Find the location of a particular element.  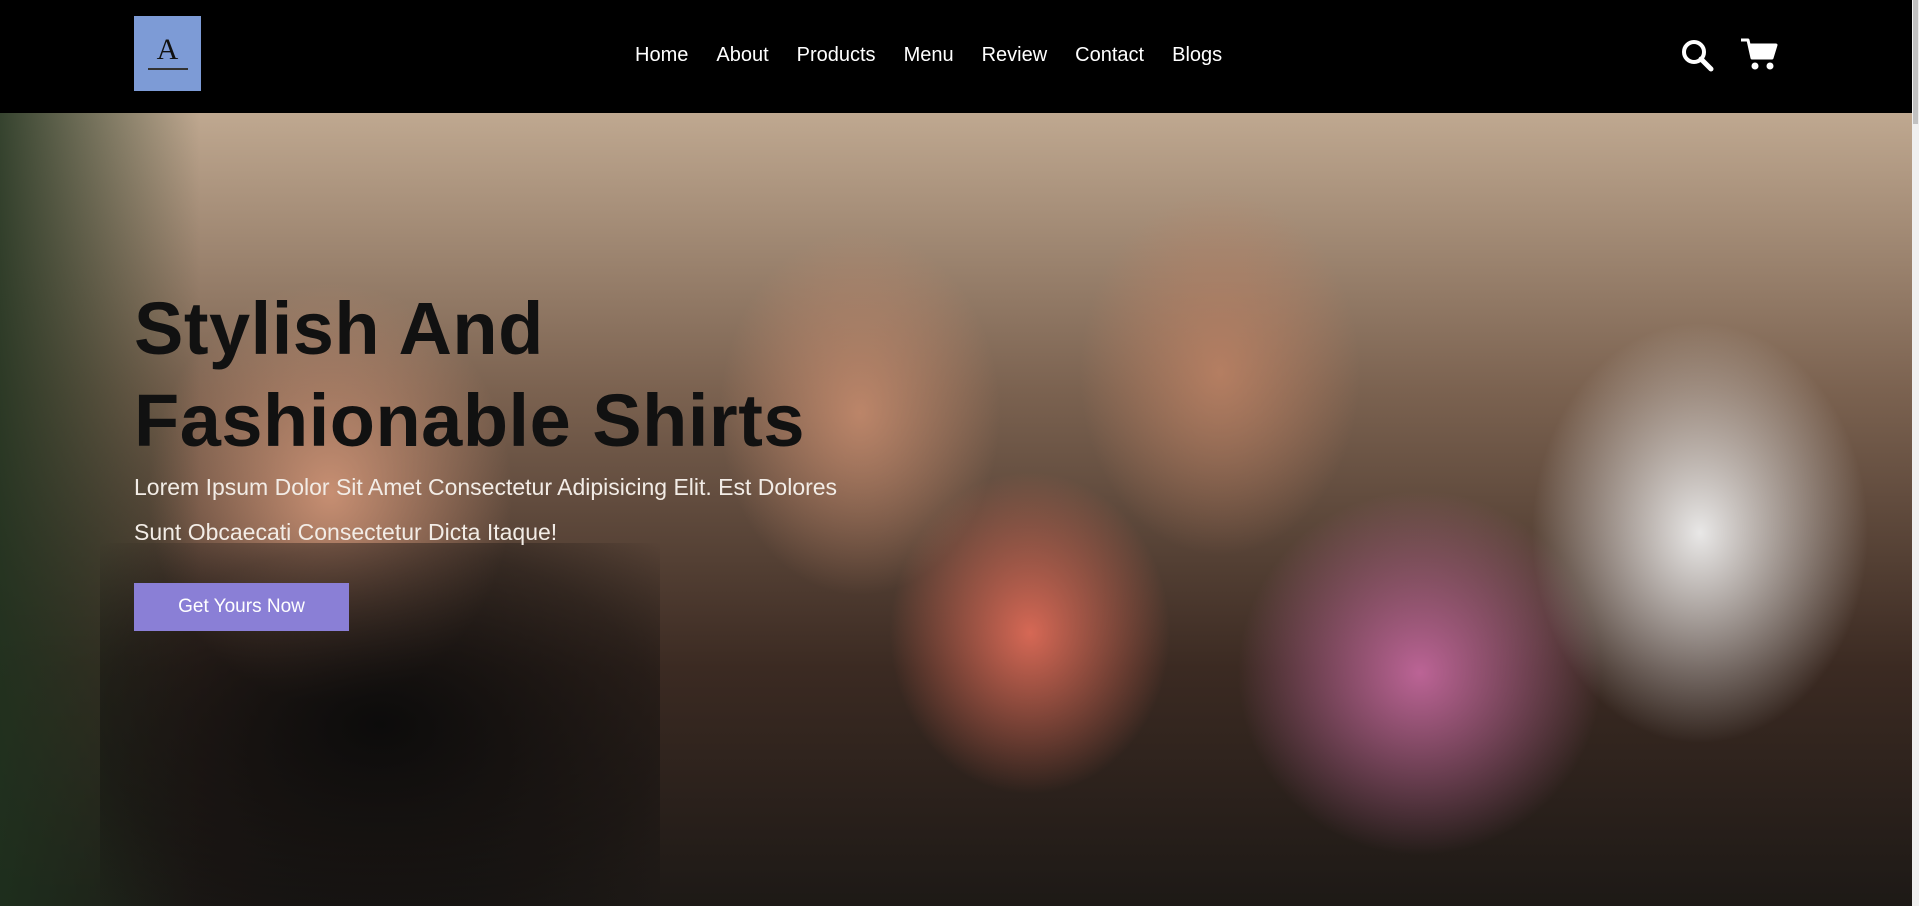

hero-title: Stylish And Fashionable Shirts is located at coordinates (484, 375).